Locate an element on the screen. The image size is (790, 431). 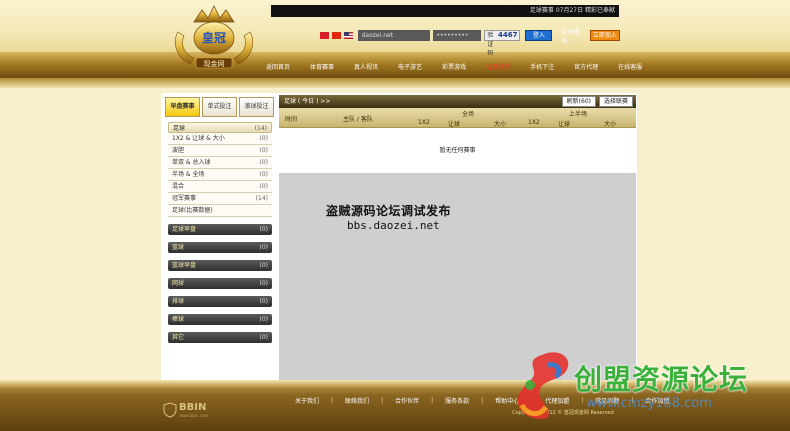
category-count: (14) is located at coordinates (260, 128).